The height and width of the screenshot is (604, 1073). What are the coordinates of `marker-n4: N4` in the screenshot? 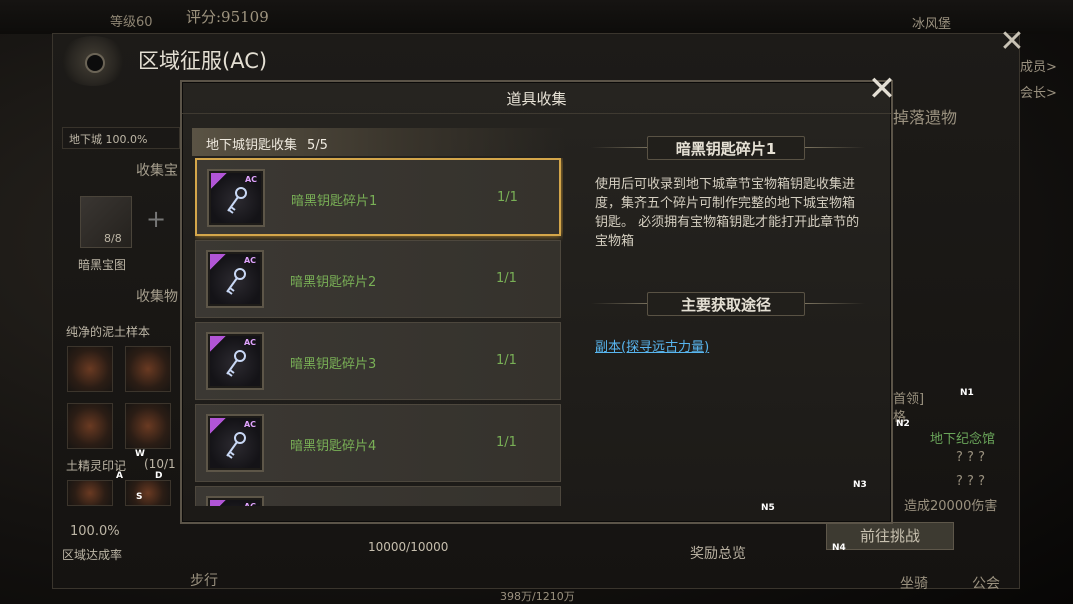 It's located at (839, 548).